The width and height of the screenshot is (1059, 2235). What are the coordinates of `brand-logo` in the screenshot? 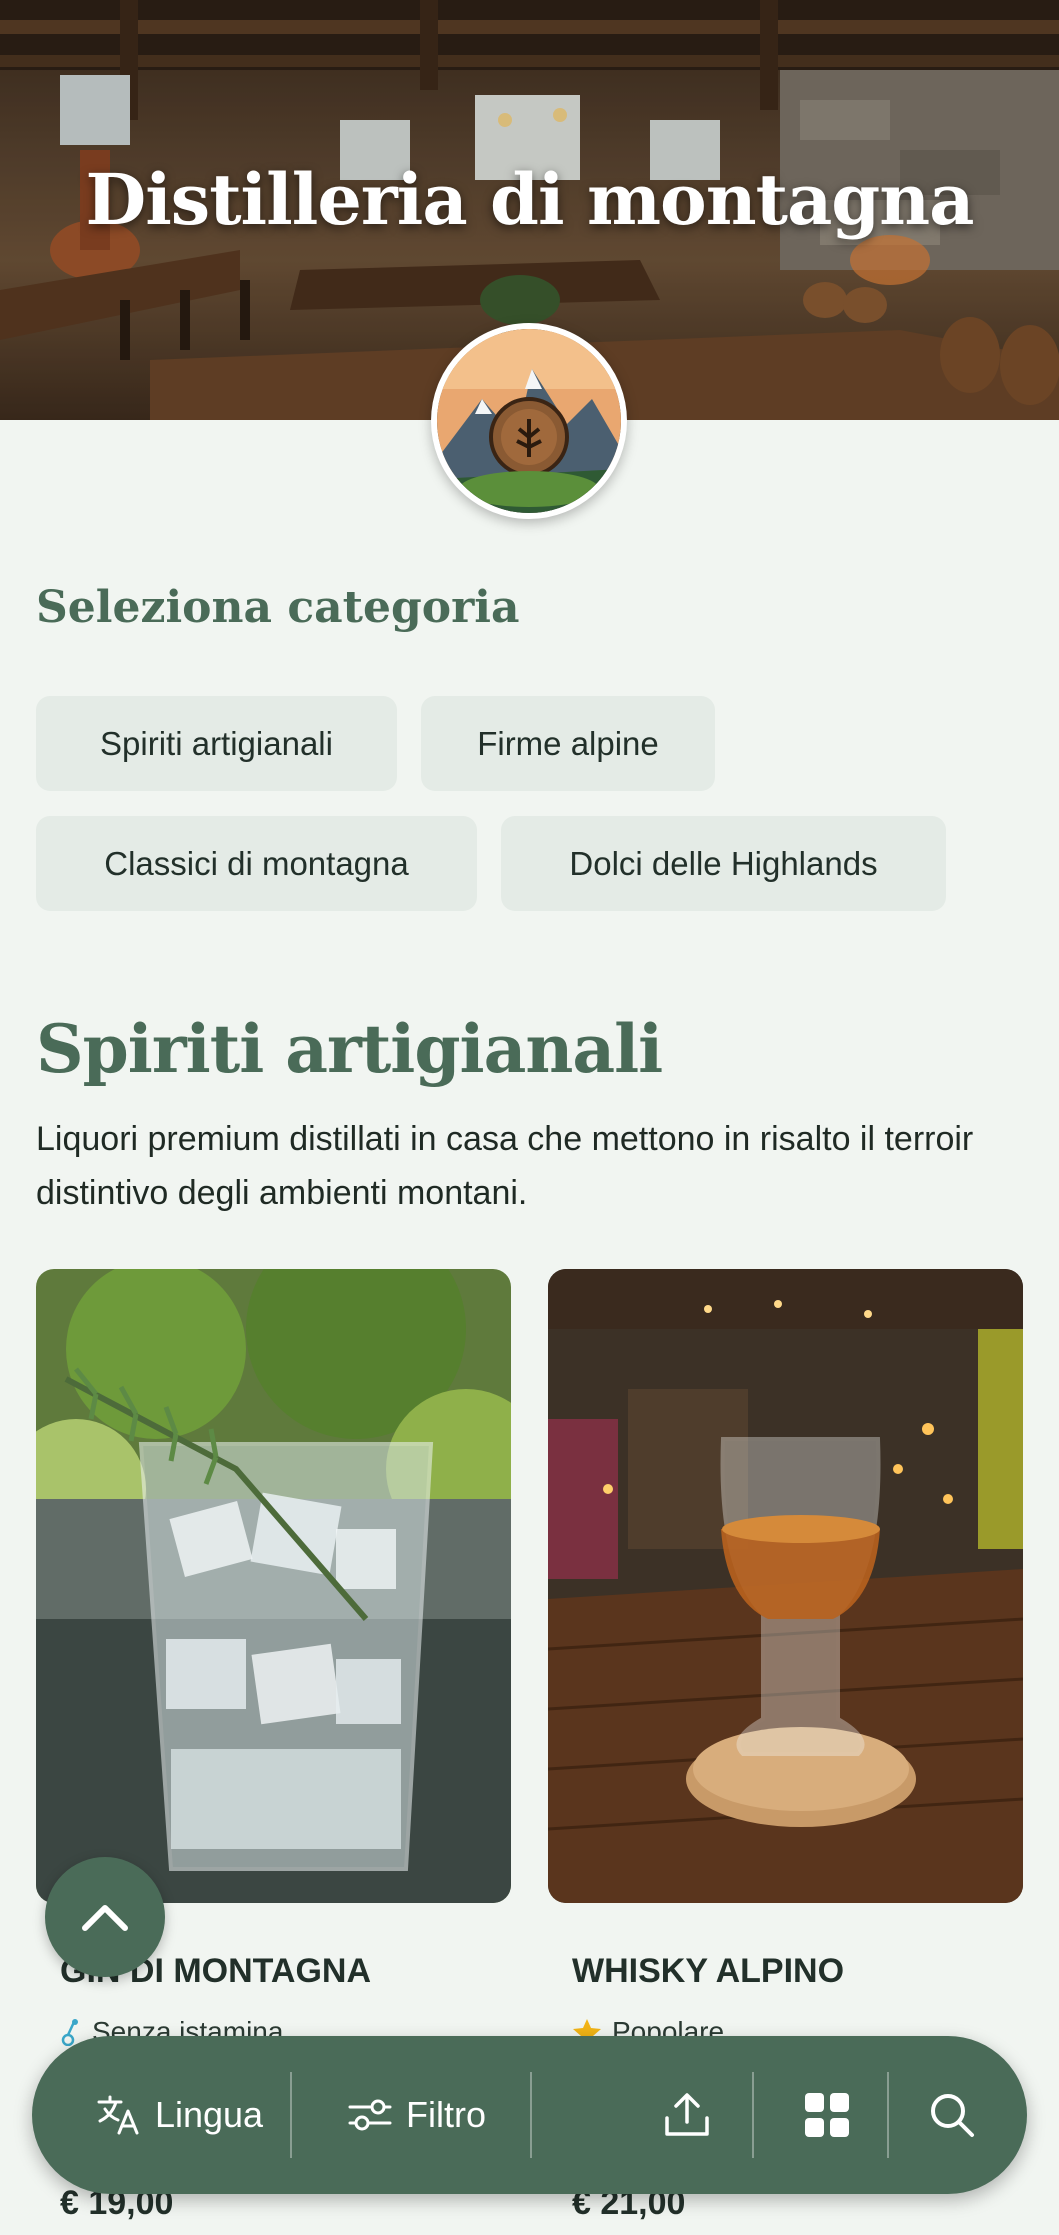 It's located at (529, 421).